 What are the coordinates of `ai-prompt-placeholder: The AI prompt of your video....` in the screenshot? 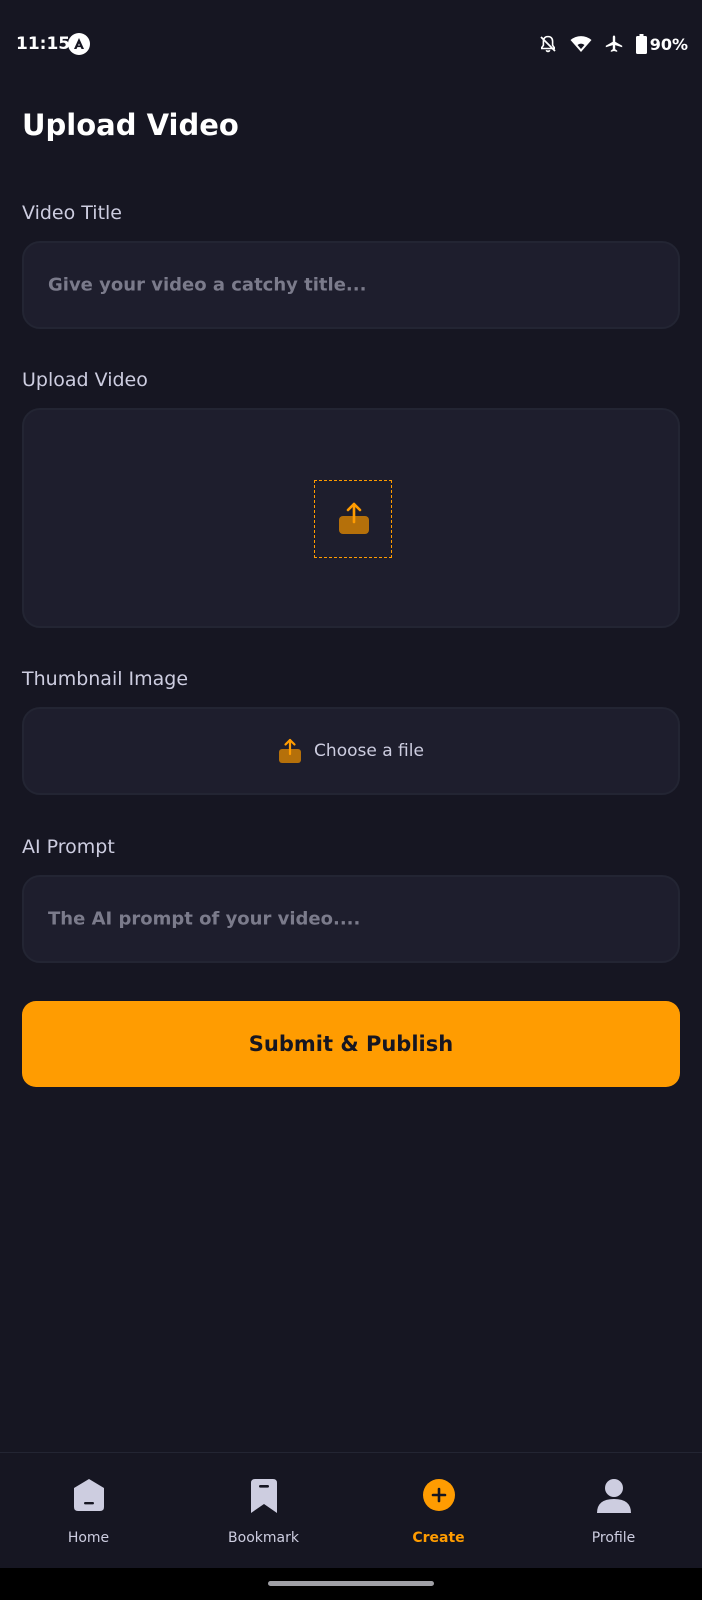 It's located at (204, 919).